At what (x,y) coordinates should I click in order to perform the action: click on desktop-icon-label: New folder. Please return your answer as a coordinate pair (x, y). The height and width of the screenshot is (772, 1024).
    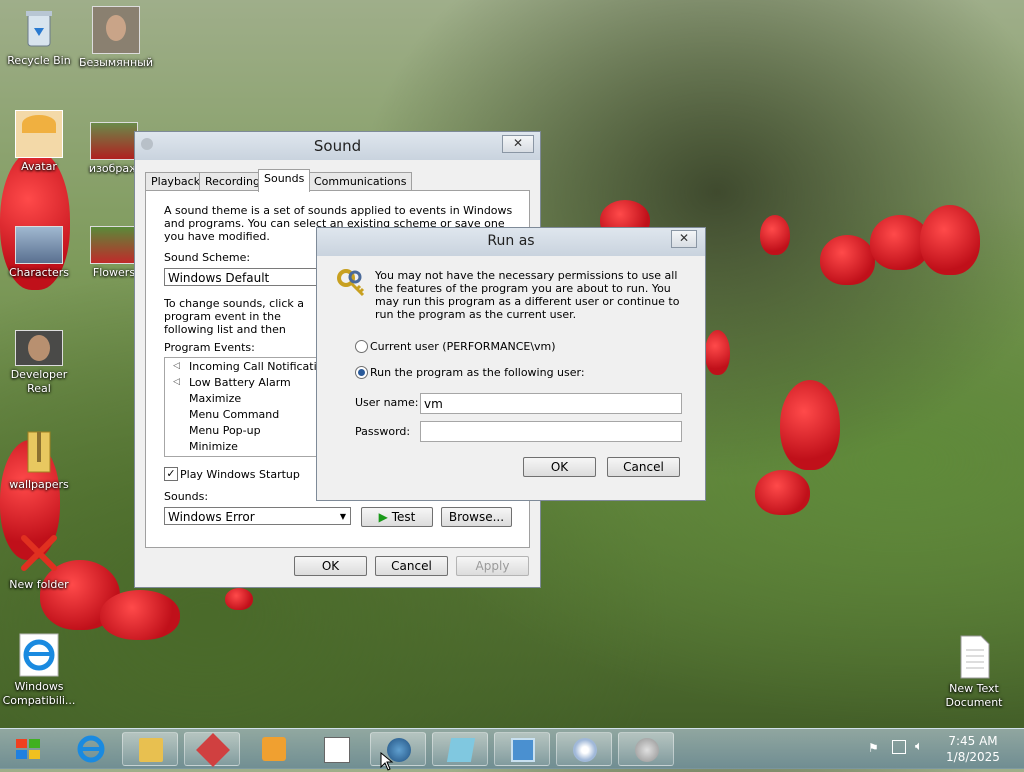
    Looking at the image, I should click on (39, 584).